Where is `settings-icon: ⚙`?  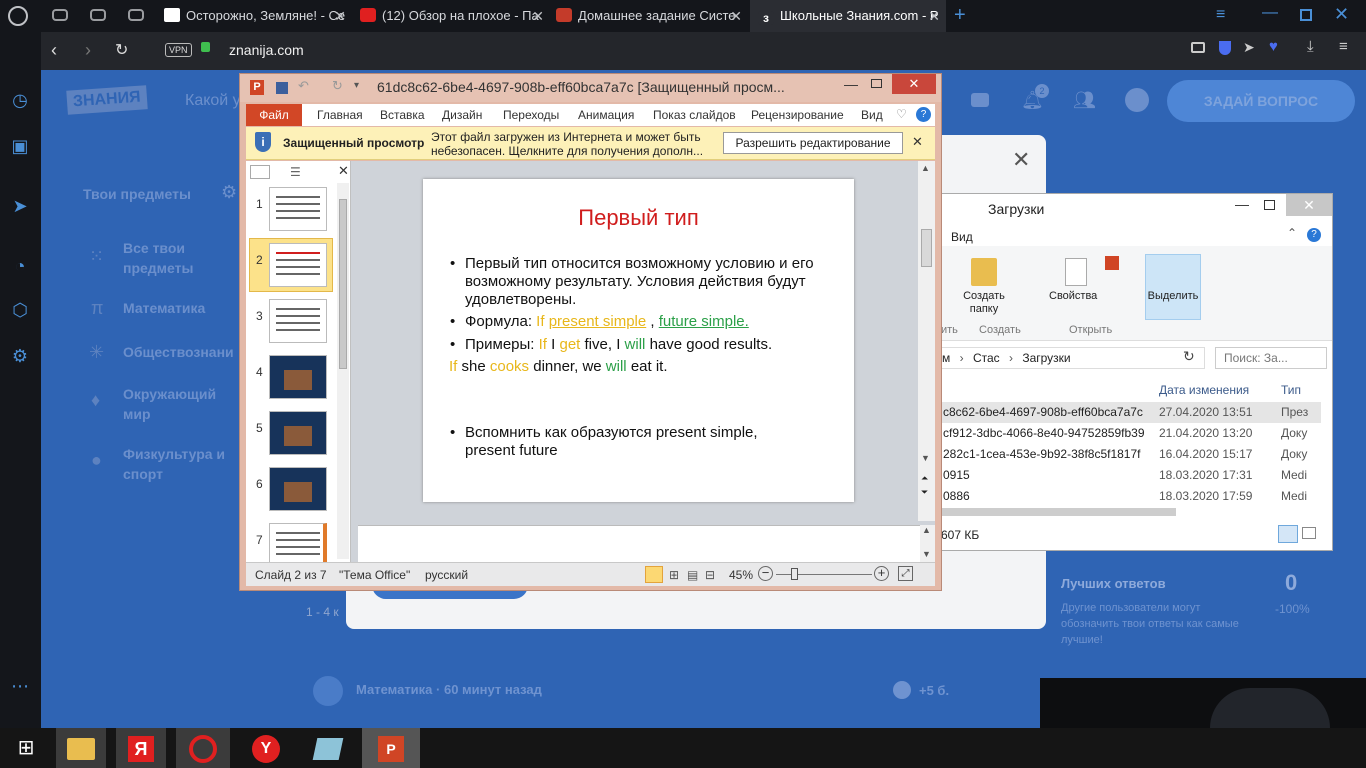 settings-icon: ⚙ is located at coordinates (20, 356).